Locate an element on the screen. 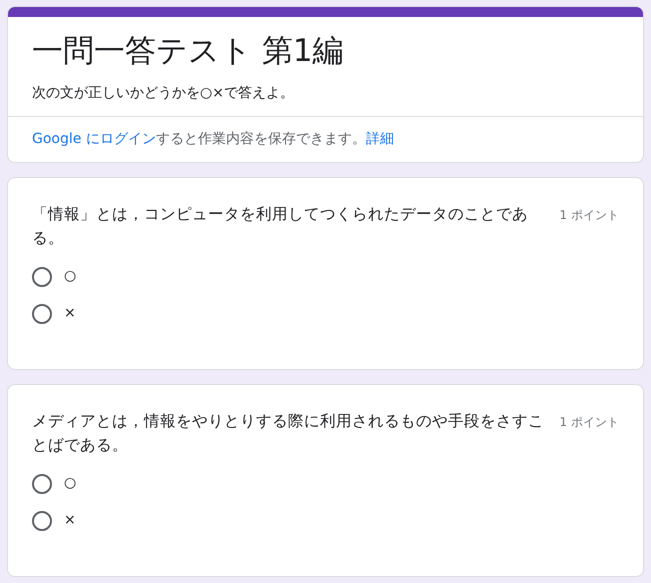  details-link: 詳細 is located at coordinates (380, 139).